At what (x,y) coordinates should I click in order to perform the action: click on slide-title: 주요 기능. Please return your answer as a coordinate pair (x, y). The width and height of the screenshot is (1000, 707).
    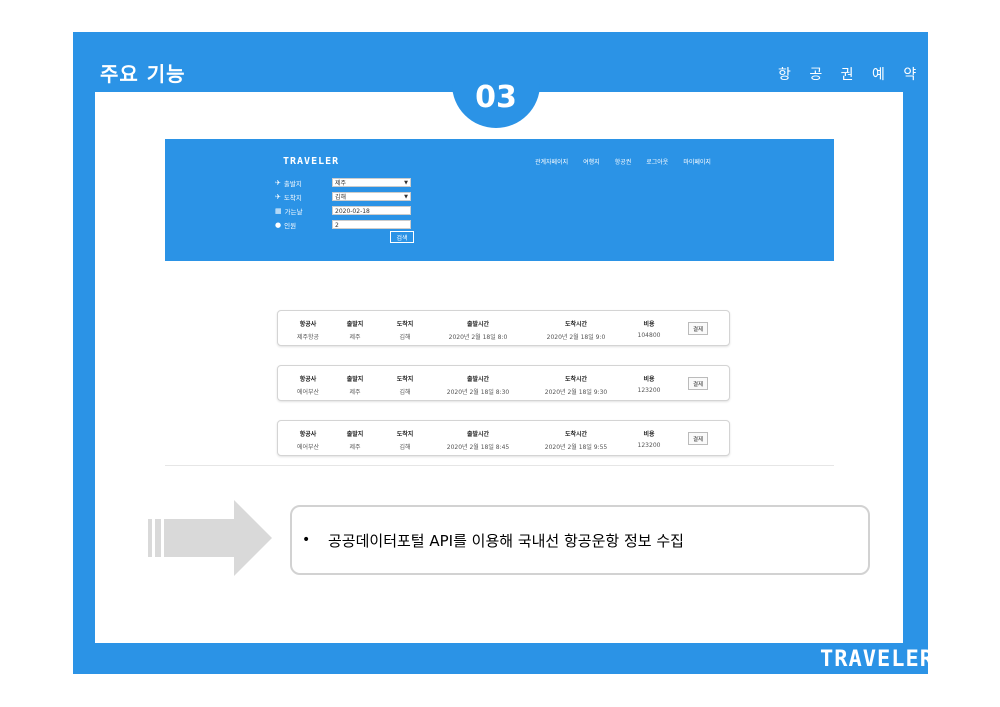
    Looking at the image, I should click on (143, 74).